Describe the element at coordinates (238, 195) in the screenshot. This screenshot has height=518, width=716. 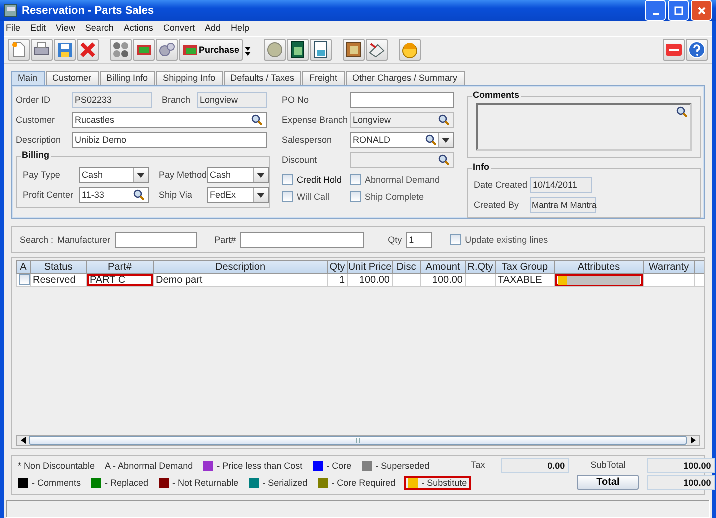
I see `ship-via-dropdown: FedEx` at that location.